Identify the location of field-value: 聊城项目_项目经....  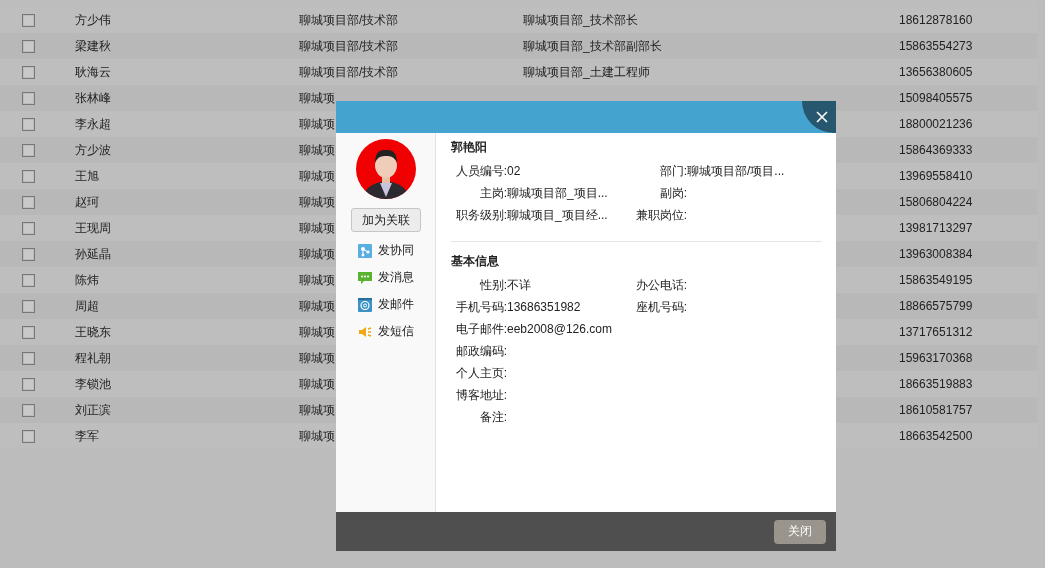
(557, 214).